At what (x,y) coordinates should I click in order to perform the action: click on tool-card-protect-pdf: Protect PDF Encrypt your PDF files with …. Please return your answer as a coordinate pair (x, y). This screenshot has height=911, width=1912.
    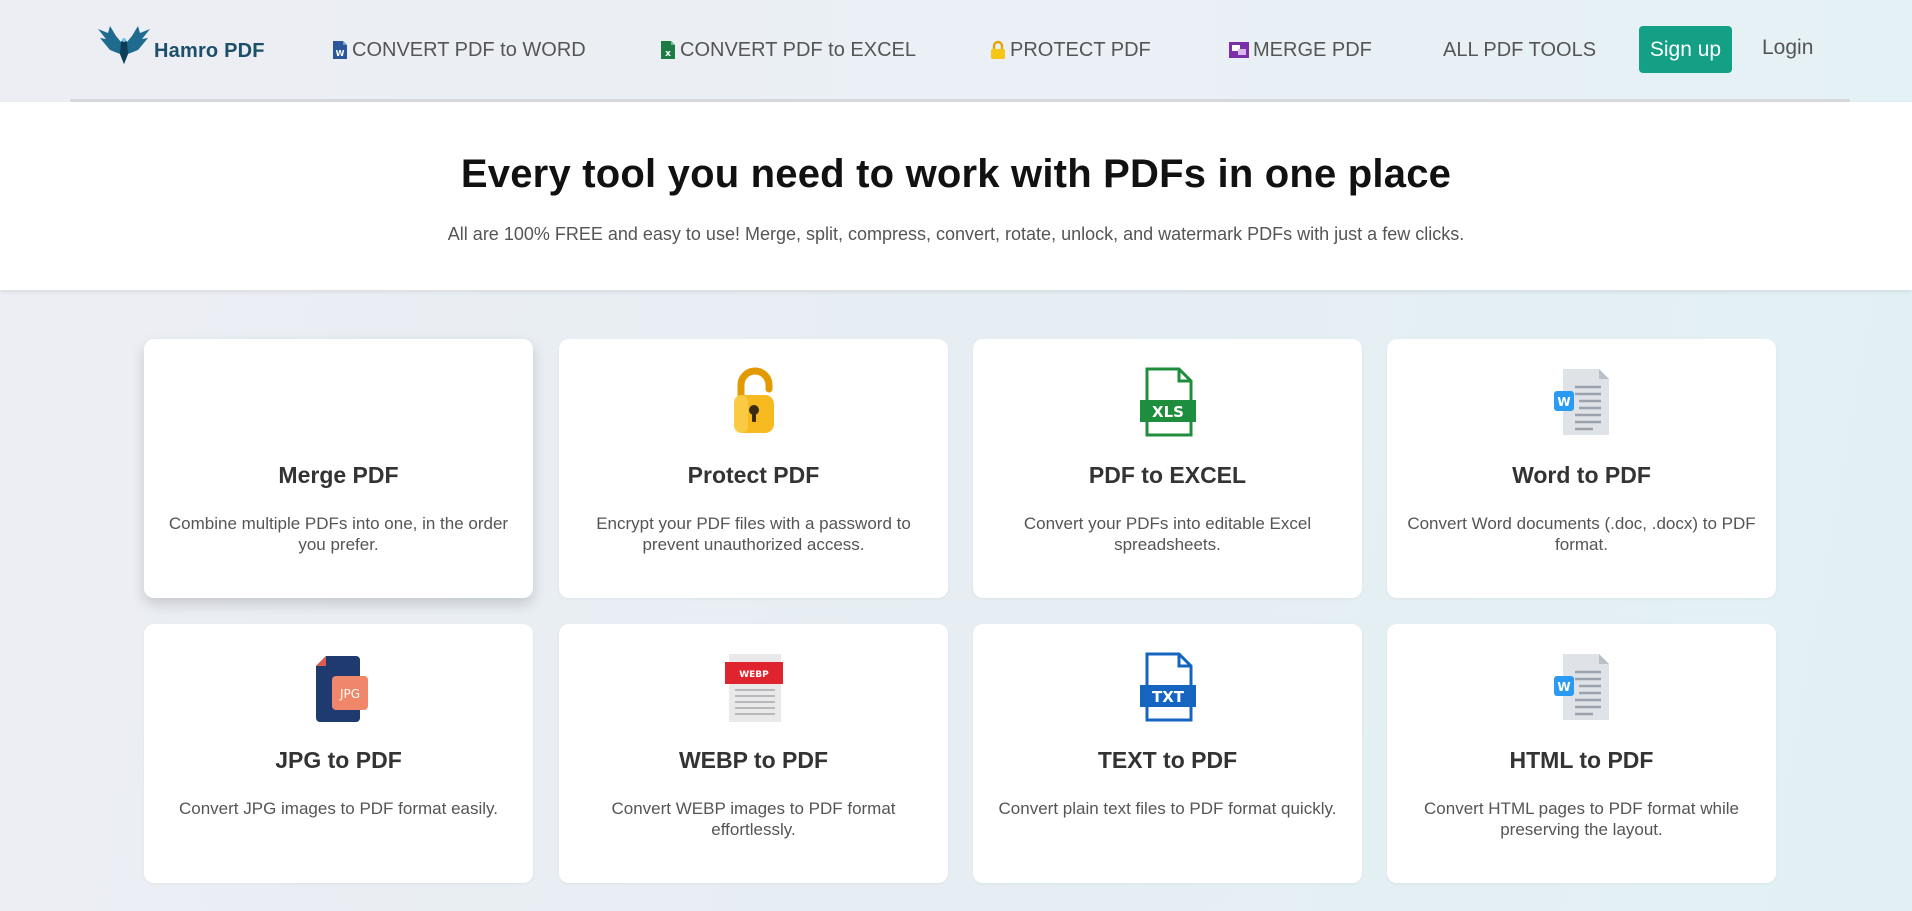
    Looking at the image, I should click on (753, 468).